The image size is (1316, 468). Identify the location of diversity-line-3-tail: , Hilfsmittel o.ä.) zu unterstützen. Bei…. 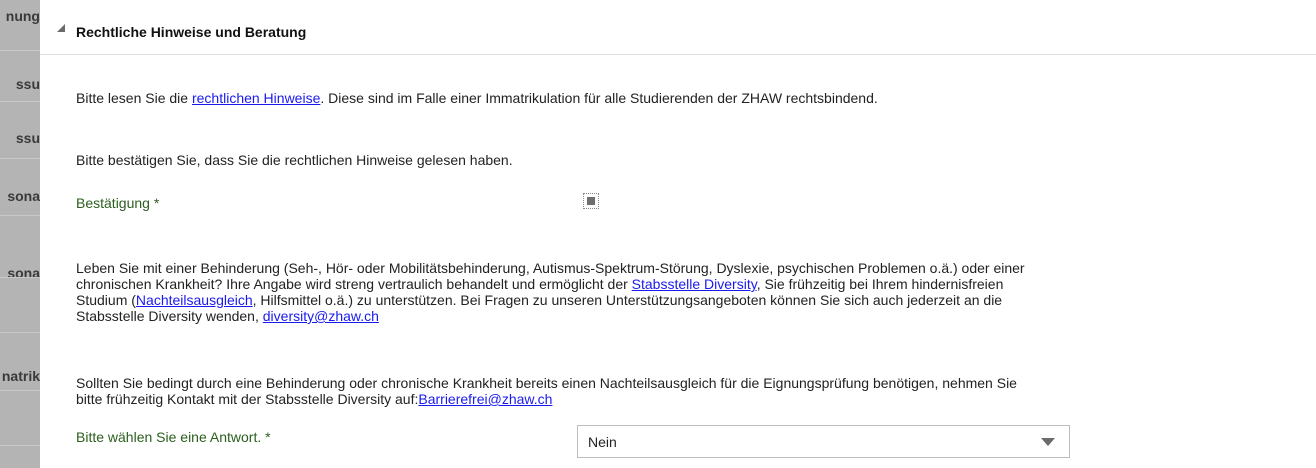
(627, 300).